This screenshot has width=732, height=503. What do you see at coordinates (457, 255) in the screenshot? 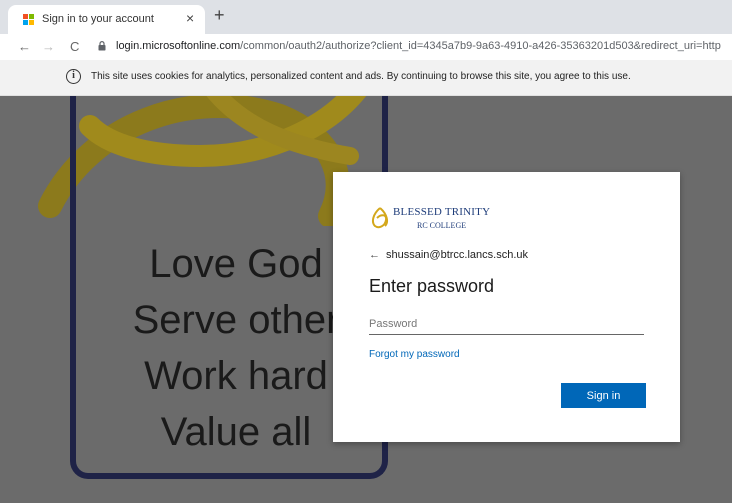
I see `account-email: shussain@btrcc.lancs.sch.uk` at bounding box center [457, 255].